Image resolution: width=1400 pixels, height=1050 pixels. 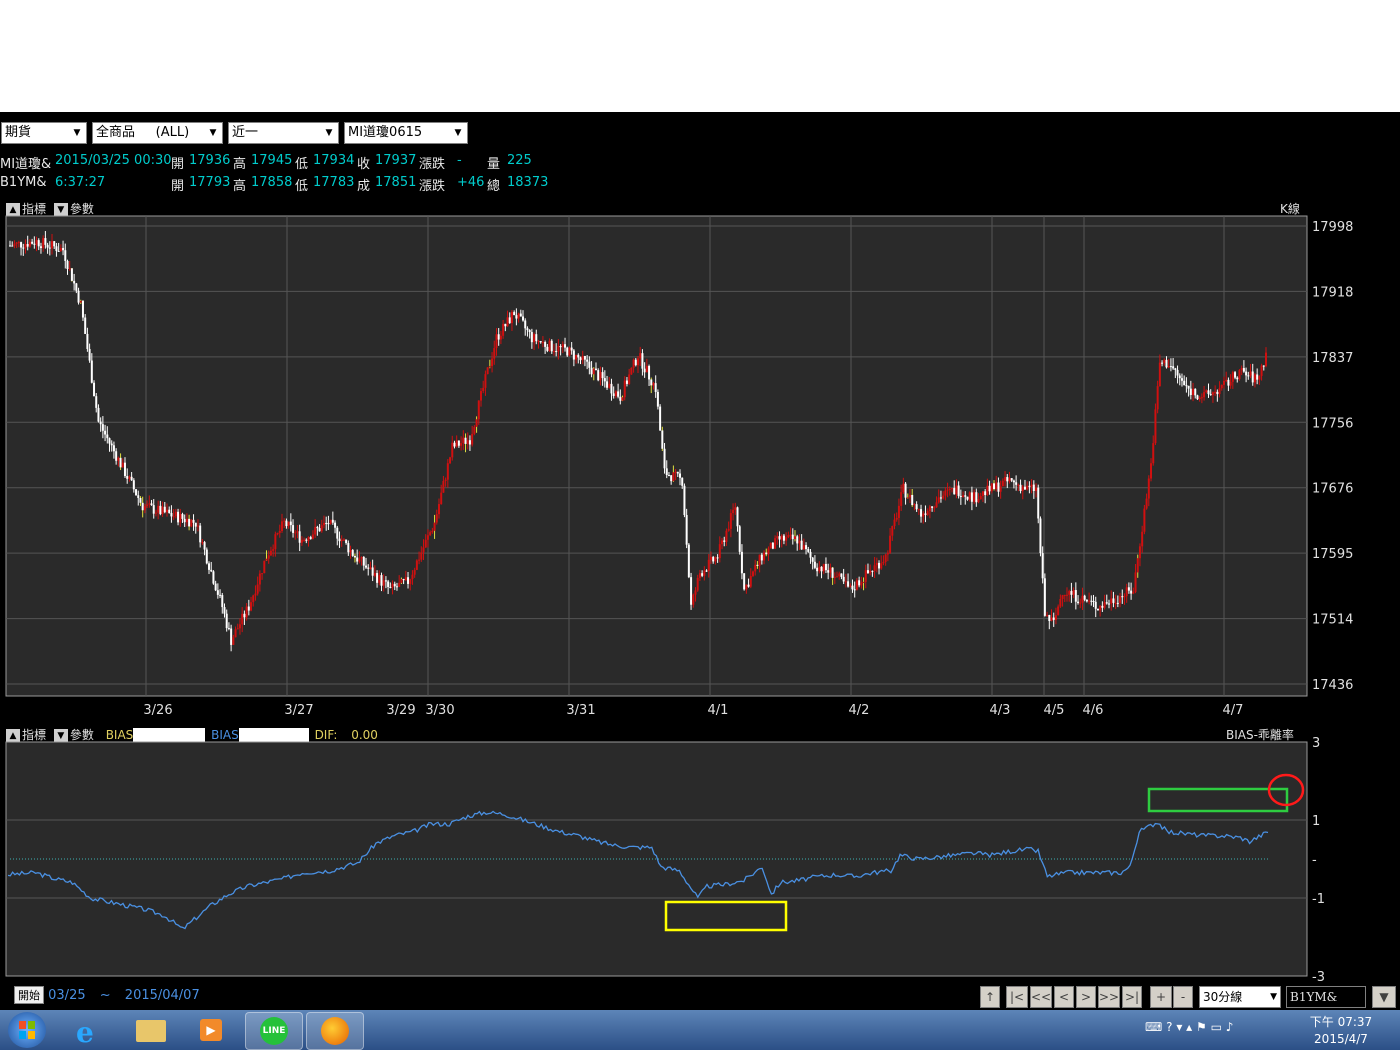 I want to click on last-button: >|, so click(x=1132, y=997).